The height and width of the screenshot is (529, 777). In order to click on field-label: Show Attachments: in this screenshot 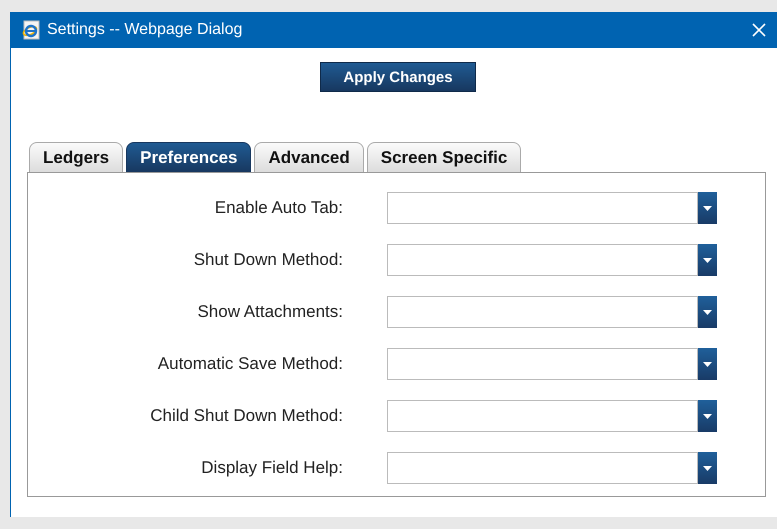, I will do `click(269, 312)`.